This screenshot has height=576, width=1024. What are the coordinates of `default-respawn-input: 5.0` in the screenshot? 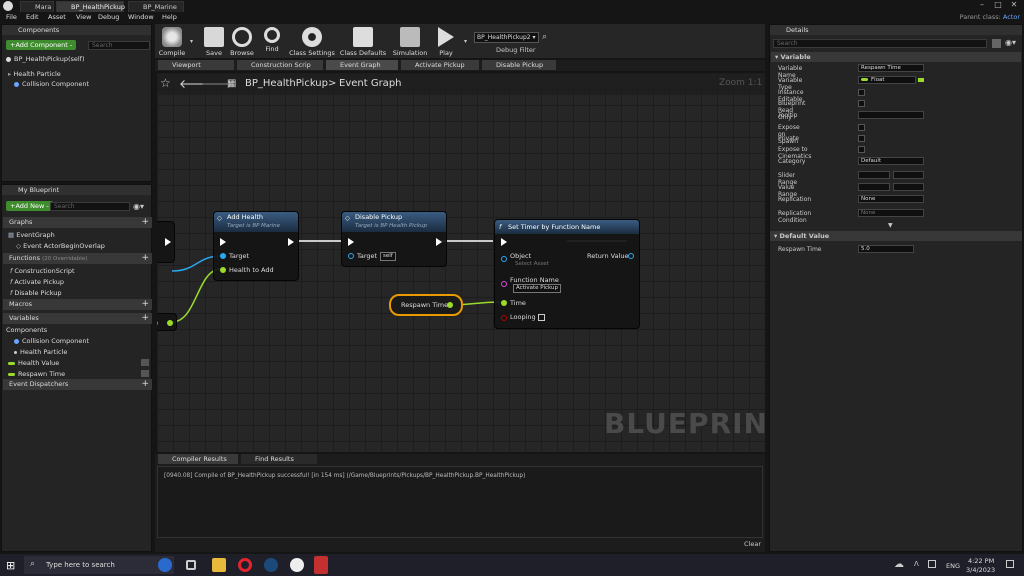 It's located at (886, 249).